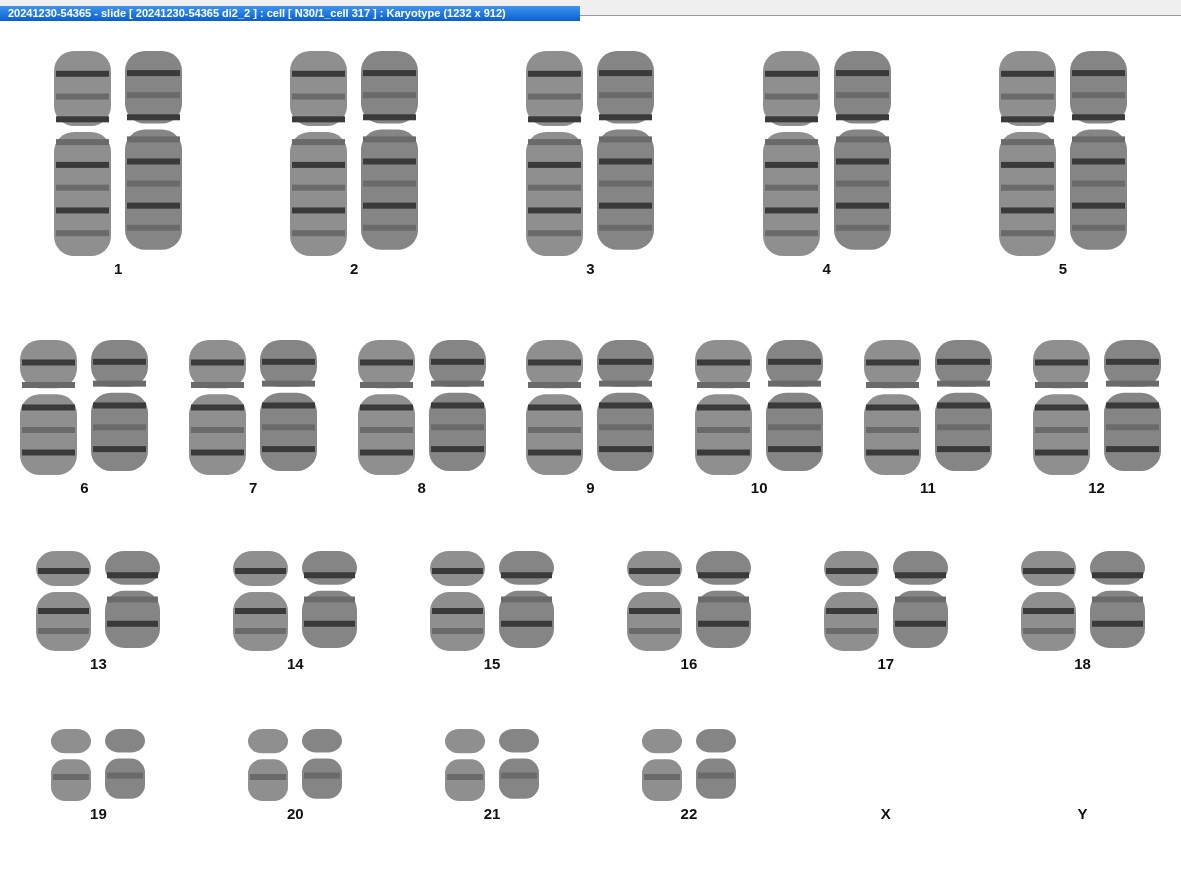 The width and height of the screenshot is (1181, 882). I want to click on chromosome-number: 7, so click(253, 488).